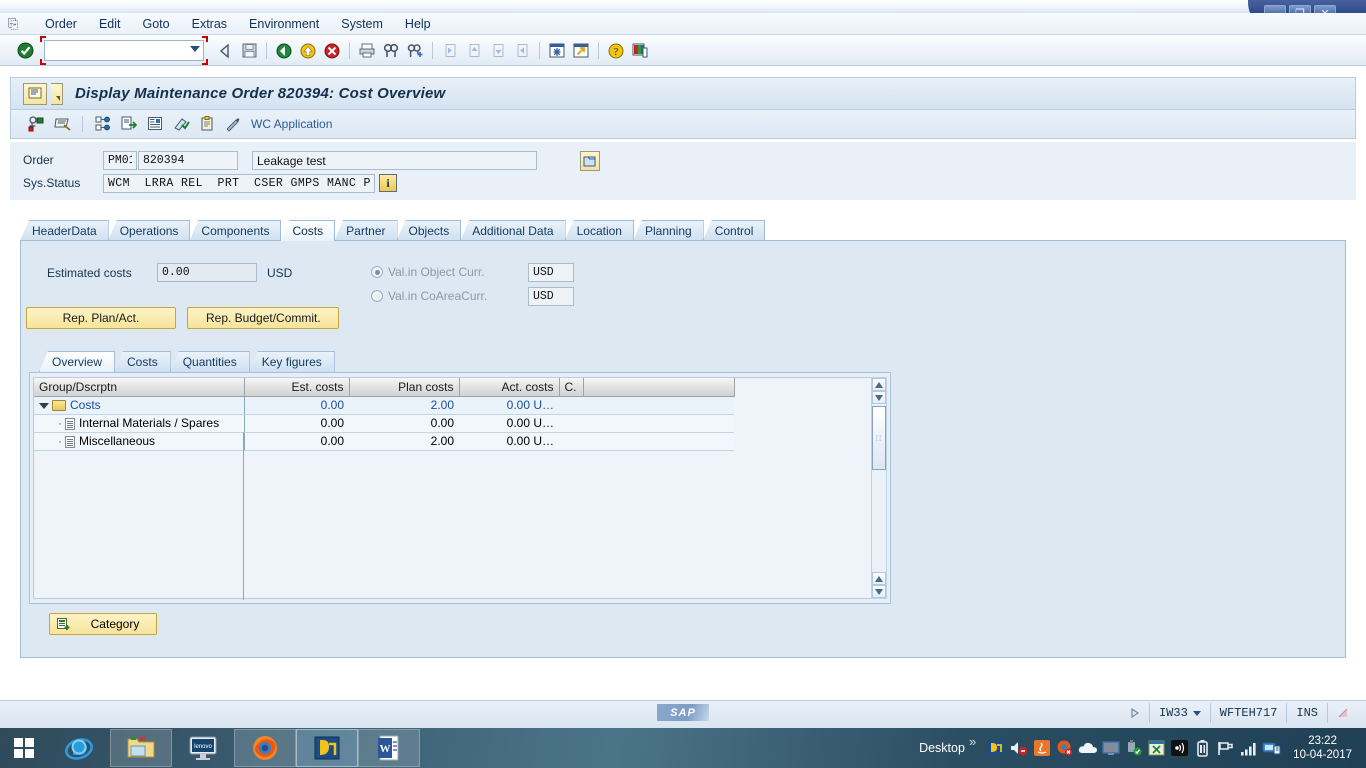  I want to click on coarea-currency-field, so click(551, 296).